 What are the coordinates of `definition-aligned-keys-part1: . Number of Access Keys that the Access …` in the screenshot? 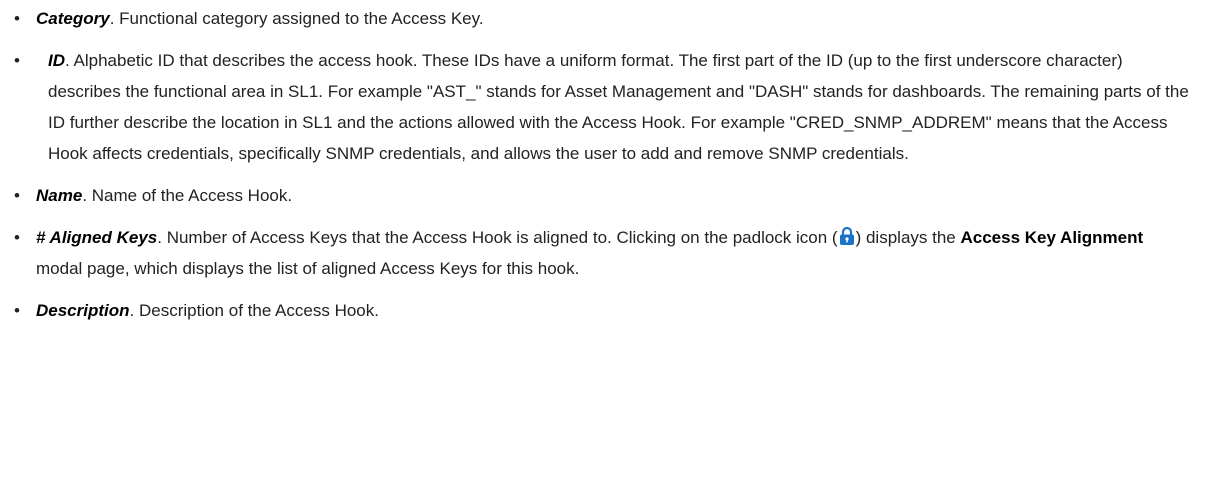 It's located at (497, 237).